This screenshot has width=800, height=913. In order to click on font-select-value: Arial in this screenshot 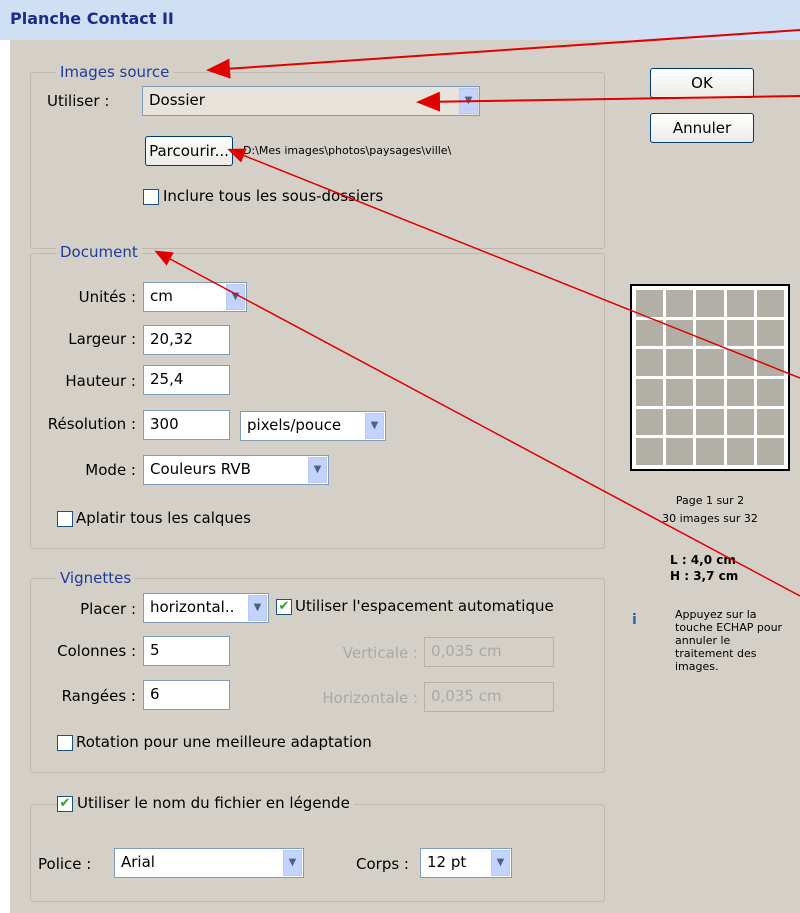, I will do `click(138, 862)`.